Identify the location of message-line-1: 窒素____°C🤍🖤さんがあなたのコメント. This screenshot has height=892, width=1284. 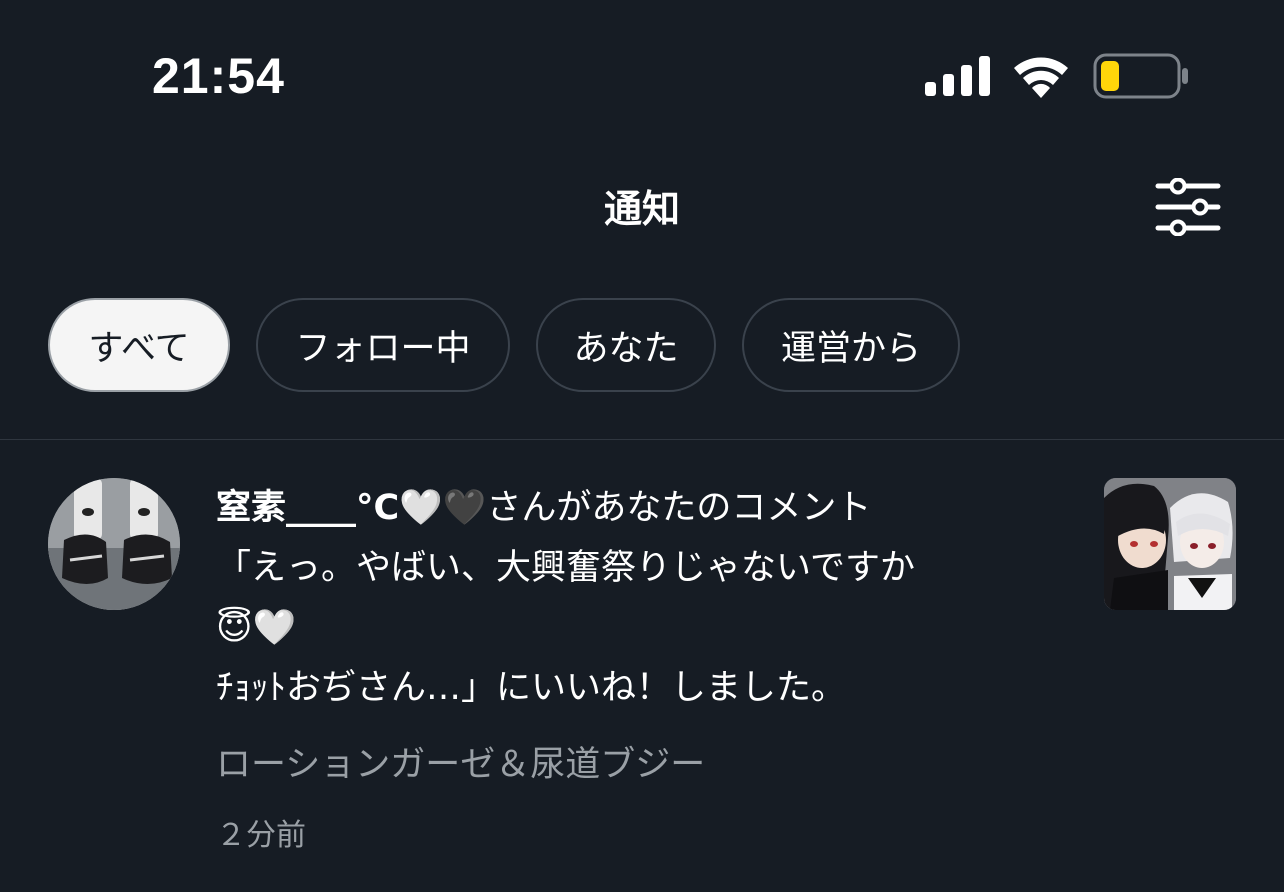
(646, 508).